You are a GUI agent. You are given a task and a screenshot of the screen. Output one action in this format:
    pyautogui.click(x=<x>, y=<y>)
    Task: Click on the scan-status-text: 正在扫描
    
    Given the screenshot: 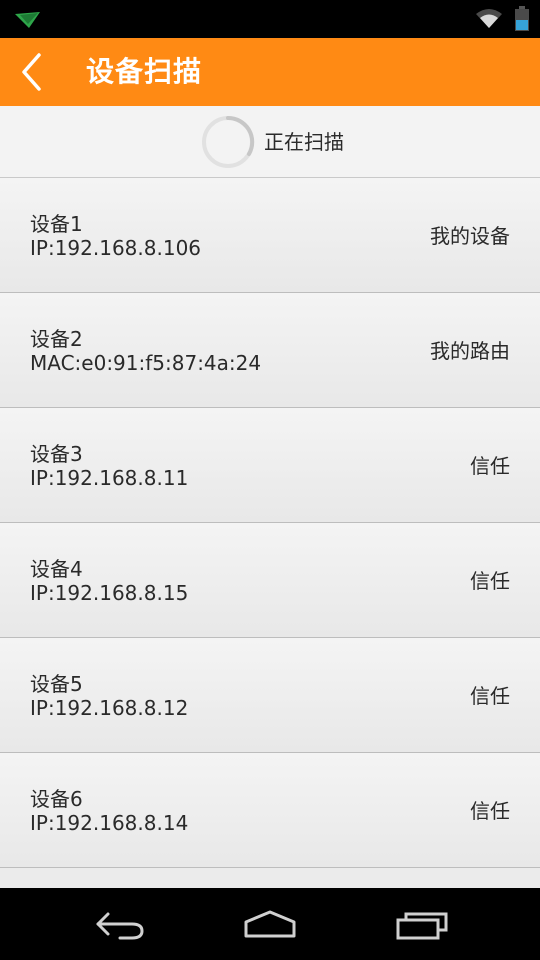 What is the action you would take?
    pyautogui.click(x=304, y=142)
    